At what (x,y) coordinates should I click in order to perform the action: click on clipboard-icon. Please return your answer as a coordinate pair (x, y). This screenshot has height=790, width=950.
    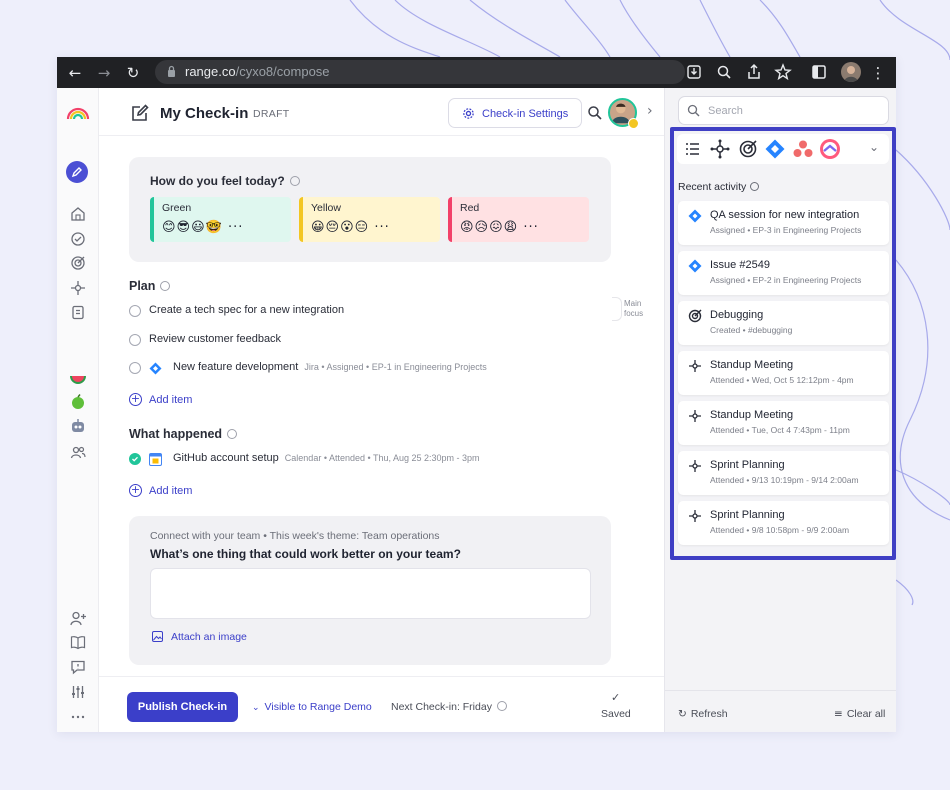
    Looking at the image, I should click on (78, 312).